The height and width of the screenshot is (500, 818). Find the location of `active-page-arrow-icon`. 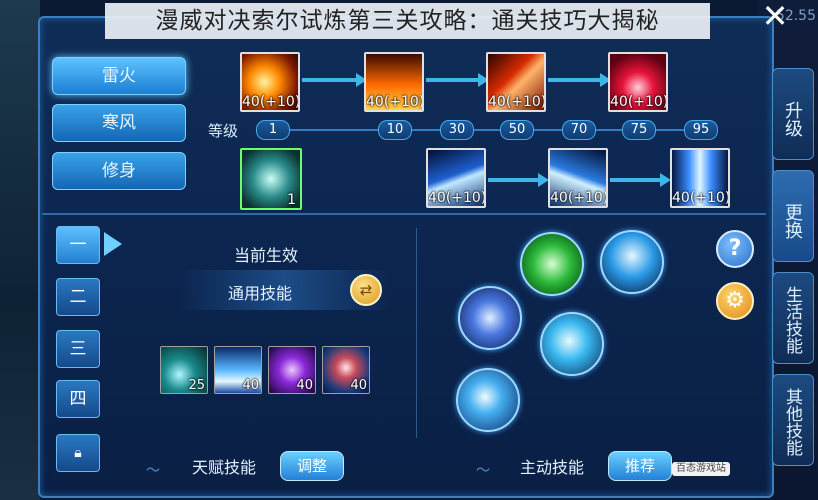

active-page-arrow-icon is located at coordinates (113, 244).